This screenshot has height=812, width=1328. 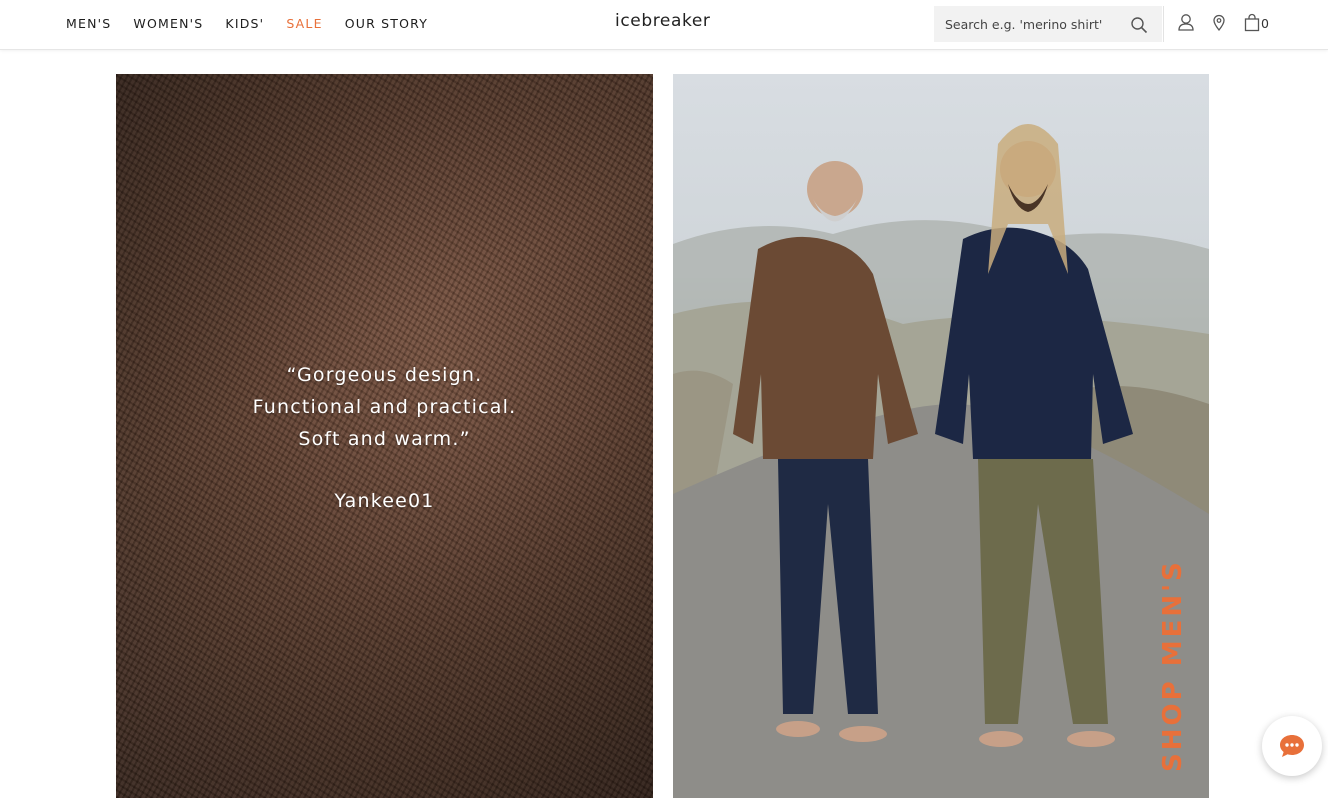 What do you see at coordinates (304, 23) in the screenshot?
I see `nav-sale: SALE` at bounding box center [304, 23].